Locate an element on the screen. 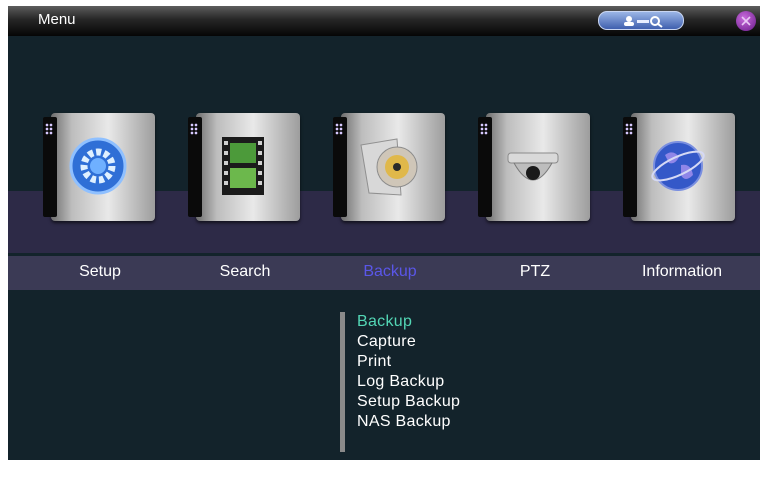 Image resolution: width=767 pixels, height=489 pixels. title-bar: Menu is located at coordinates (384, 21).